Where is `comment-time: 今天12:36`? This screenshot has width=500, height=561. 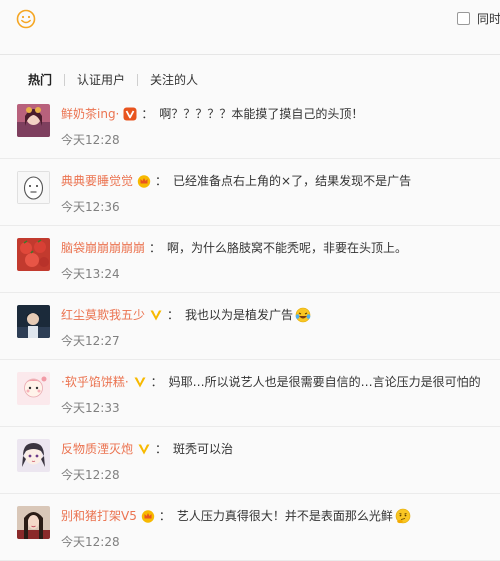 comment-time: 今天12:36 is located at coordinates (90, 207).